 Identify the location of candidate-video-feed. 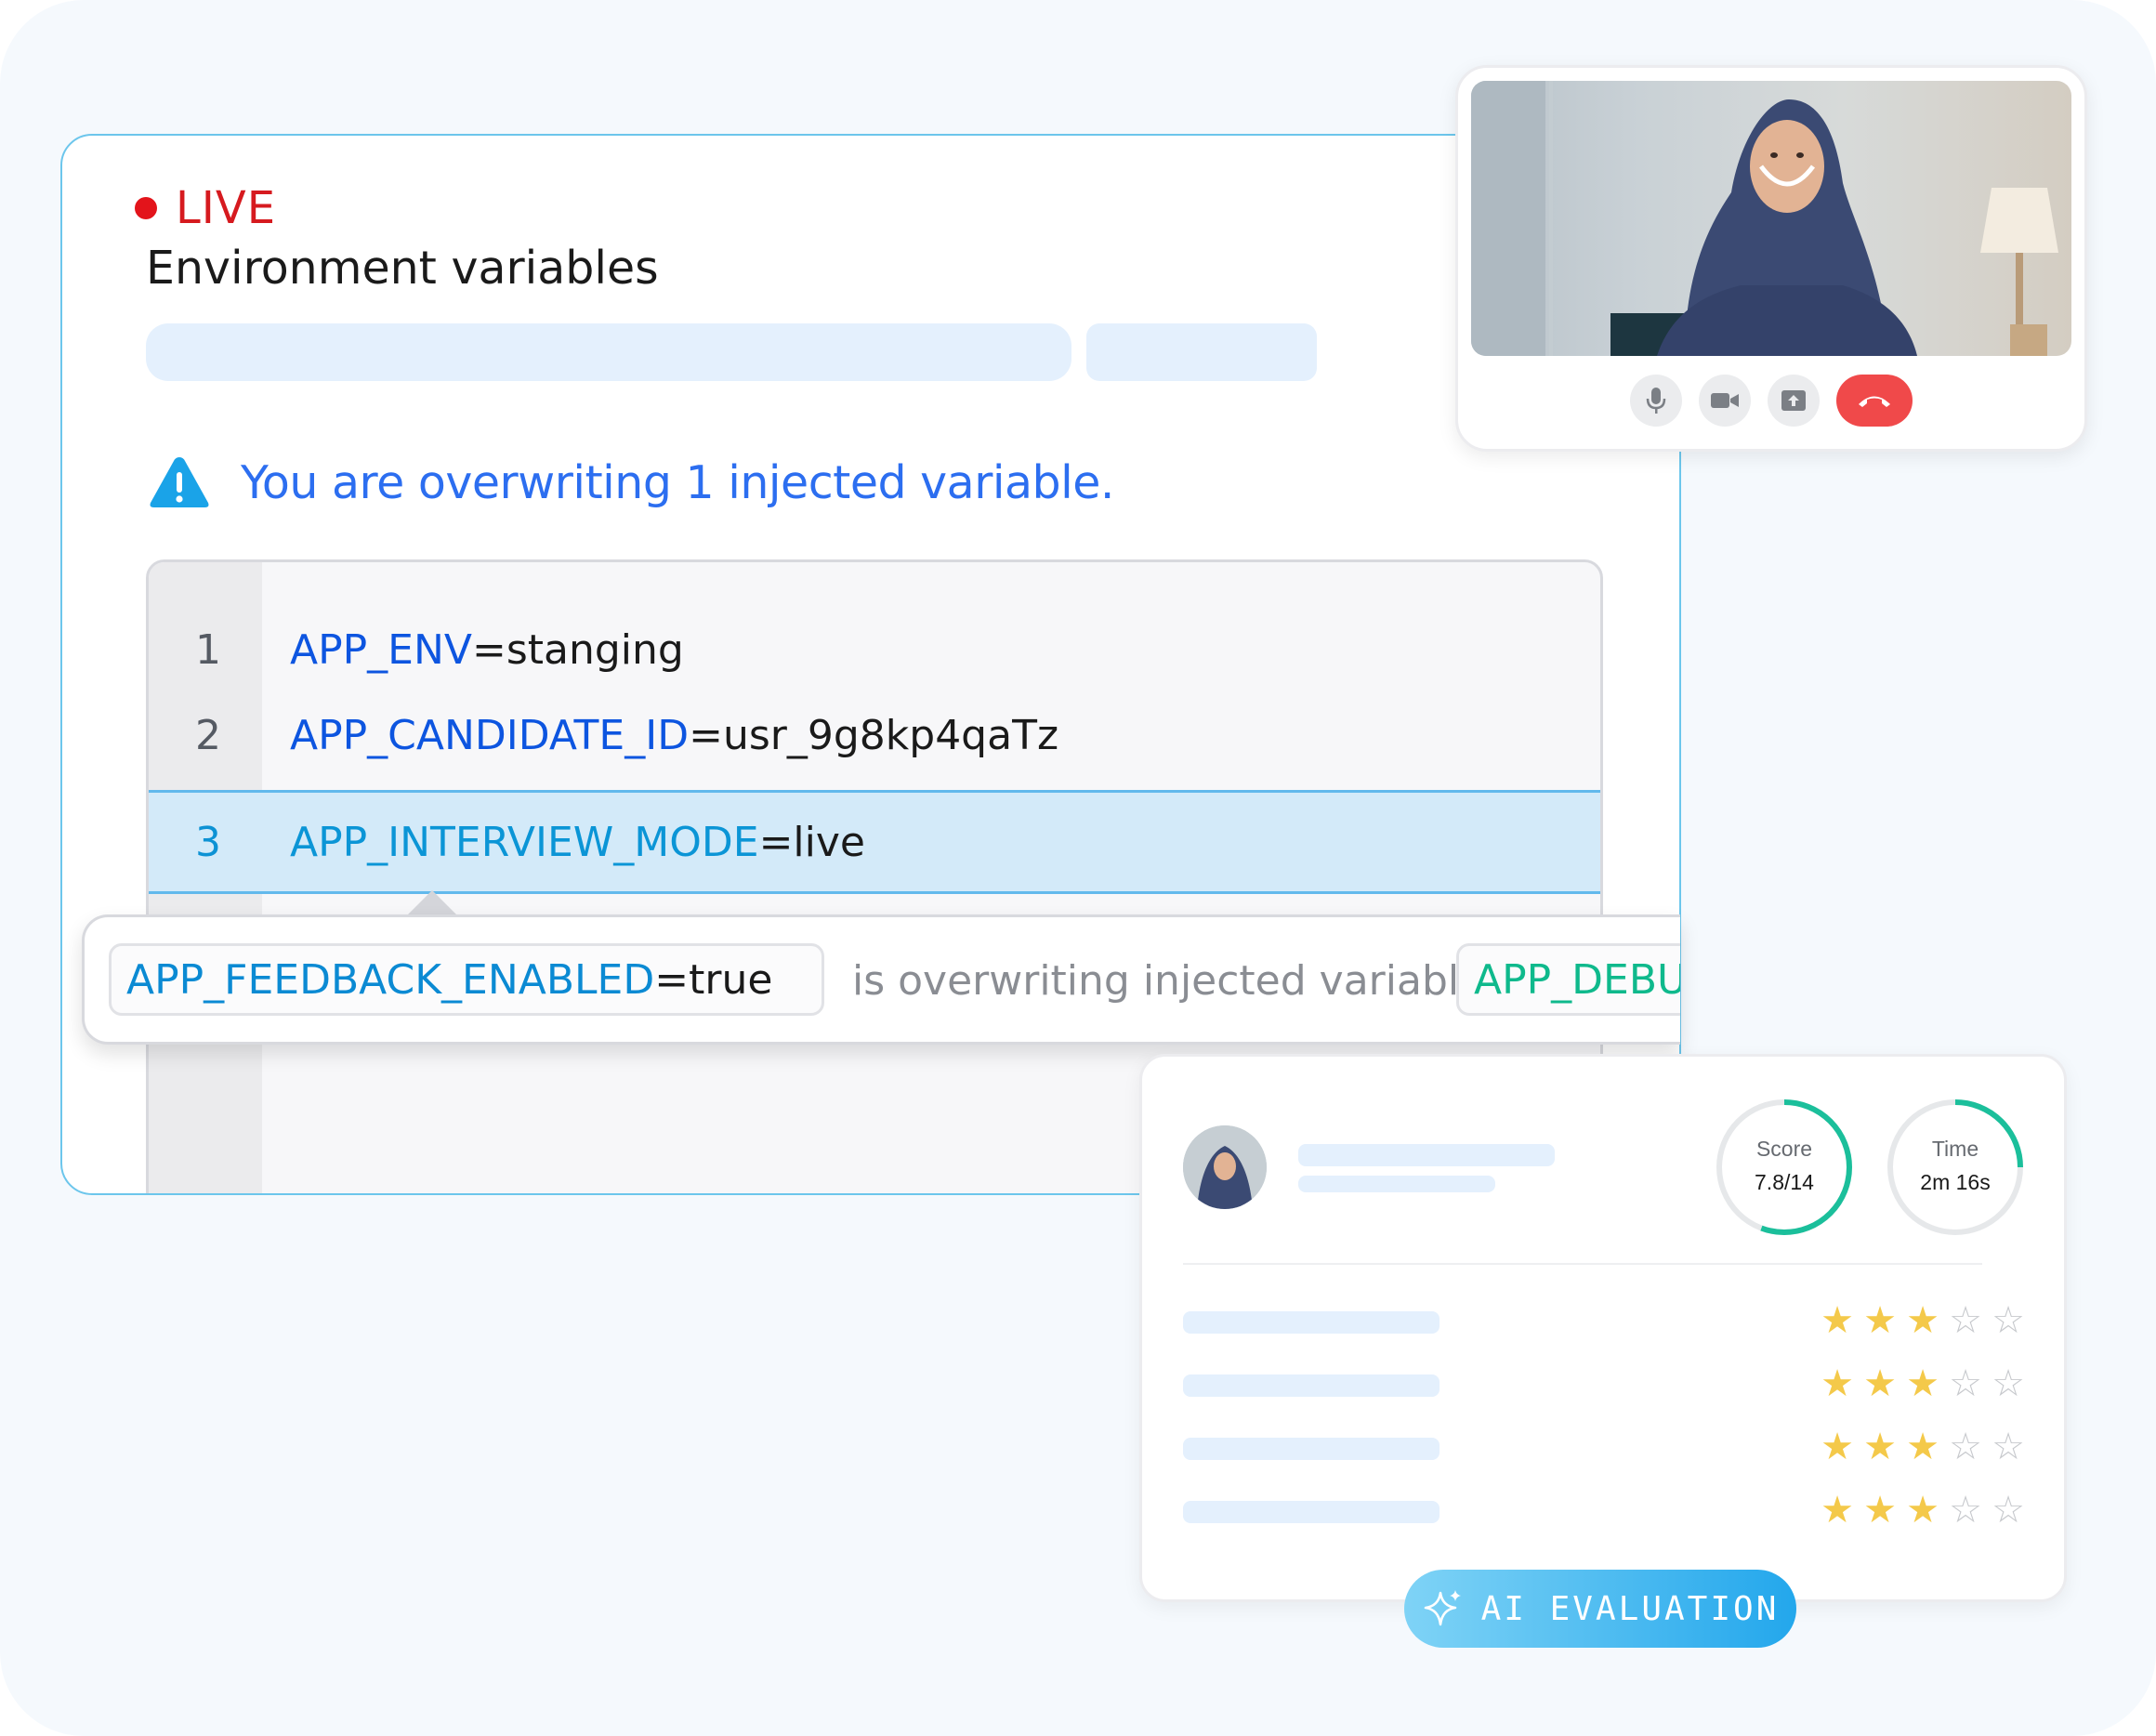
(1771, 219).